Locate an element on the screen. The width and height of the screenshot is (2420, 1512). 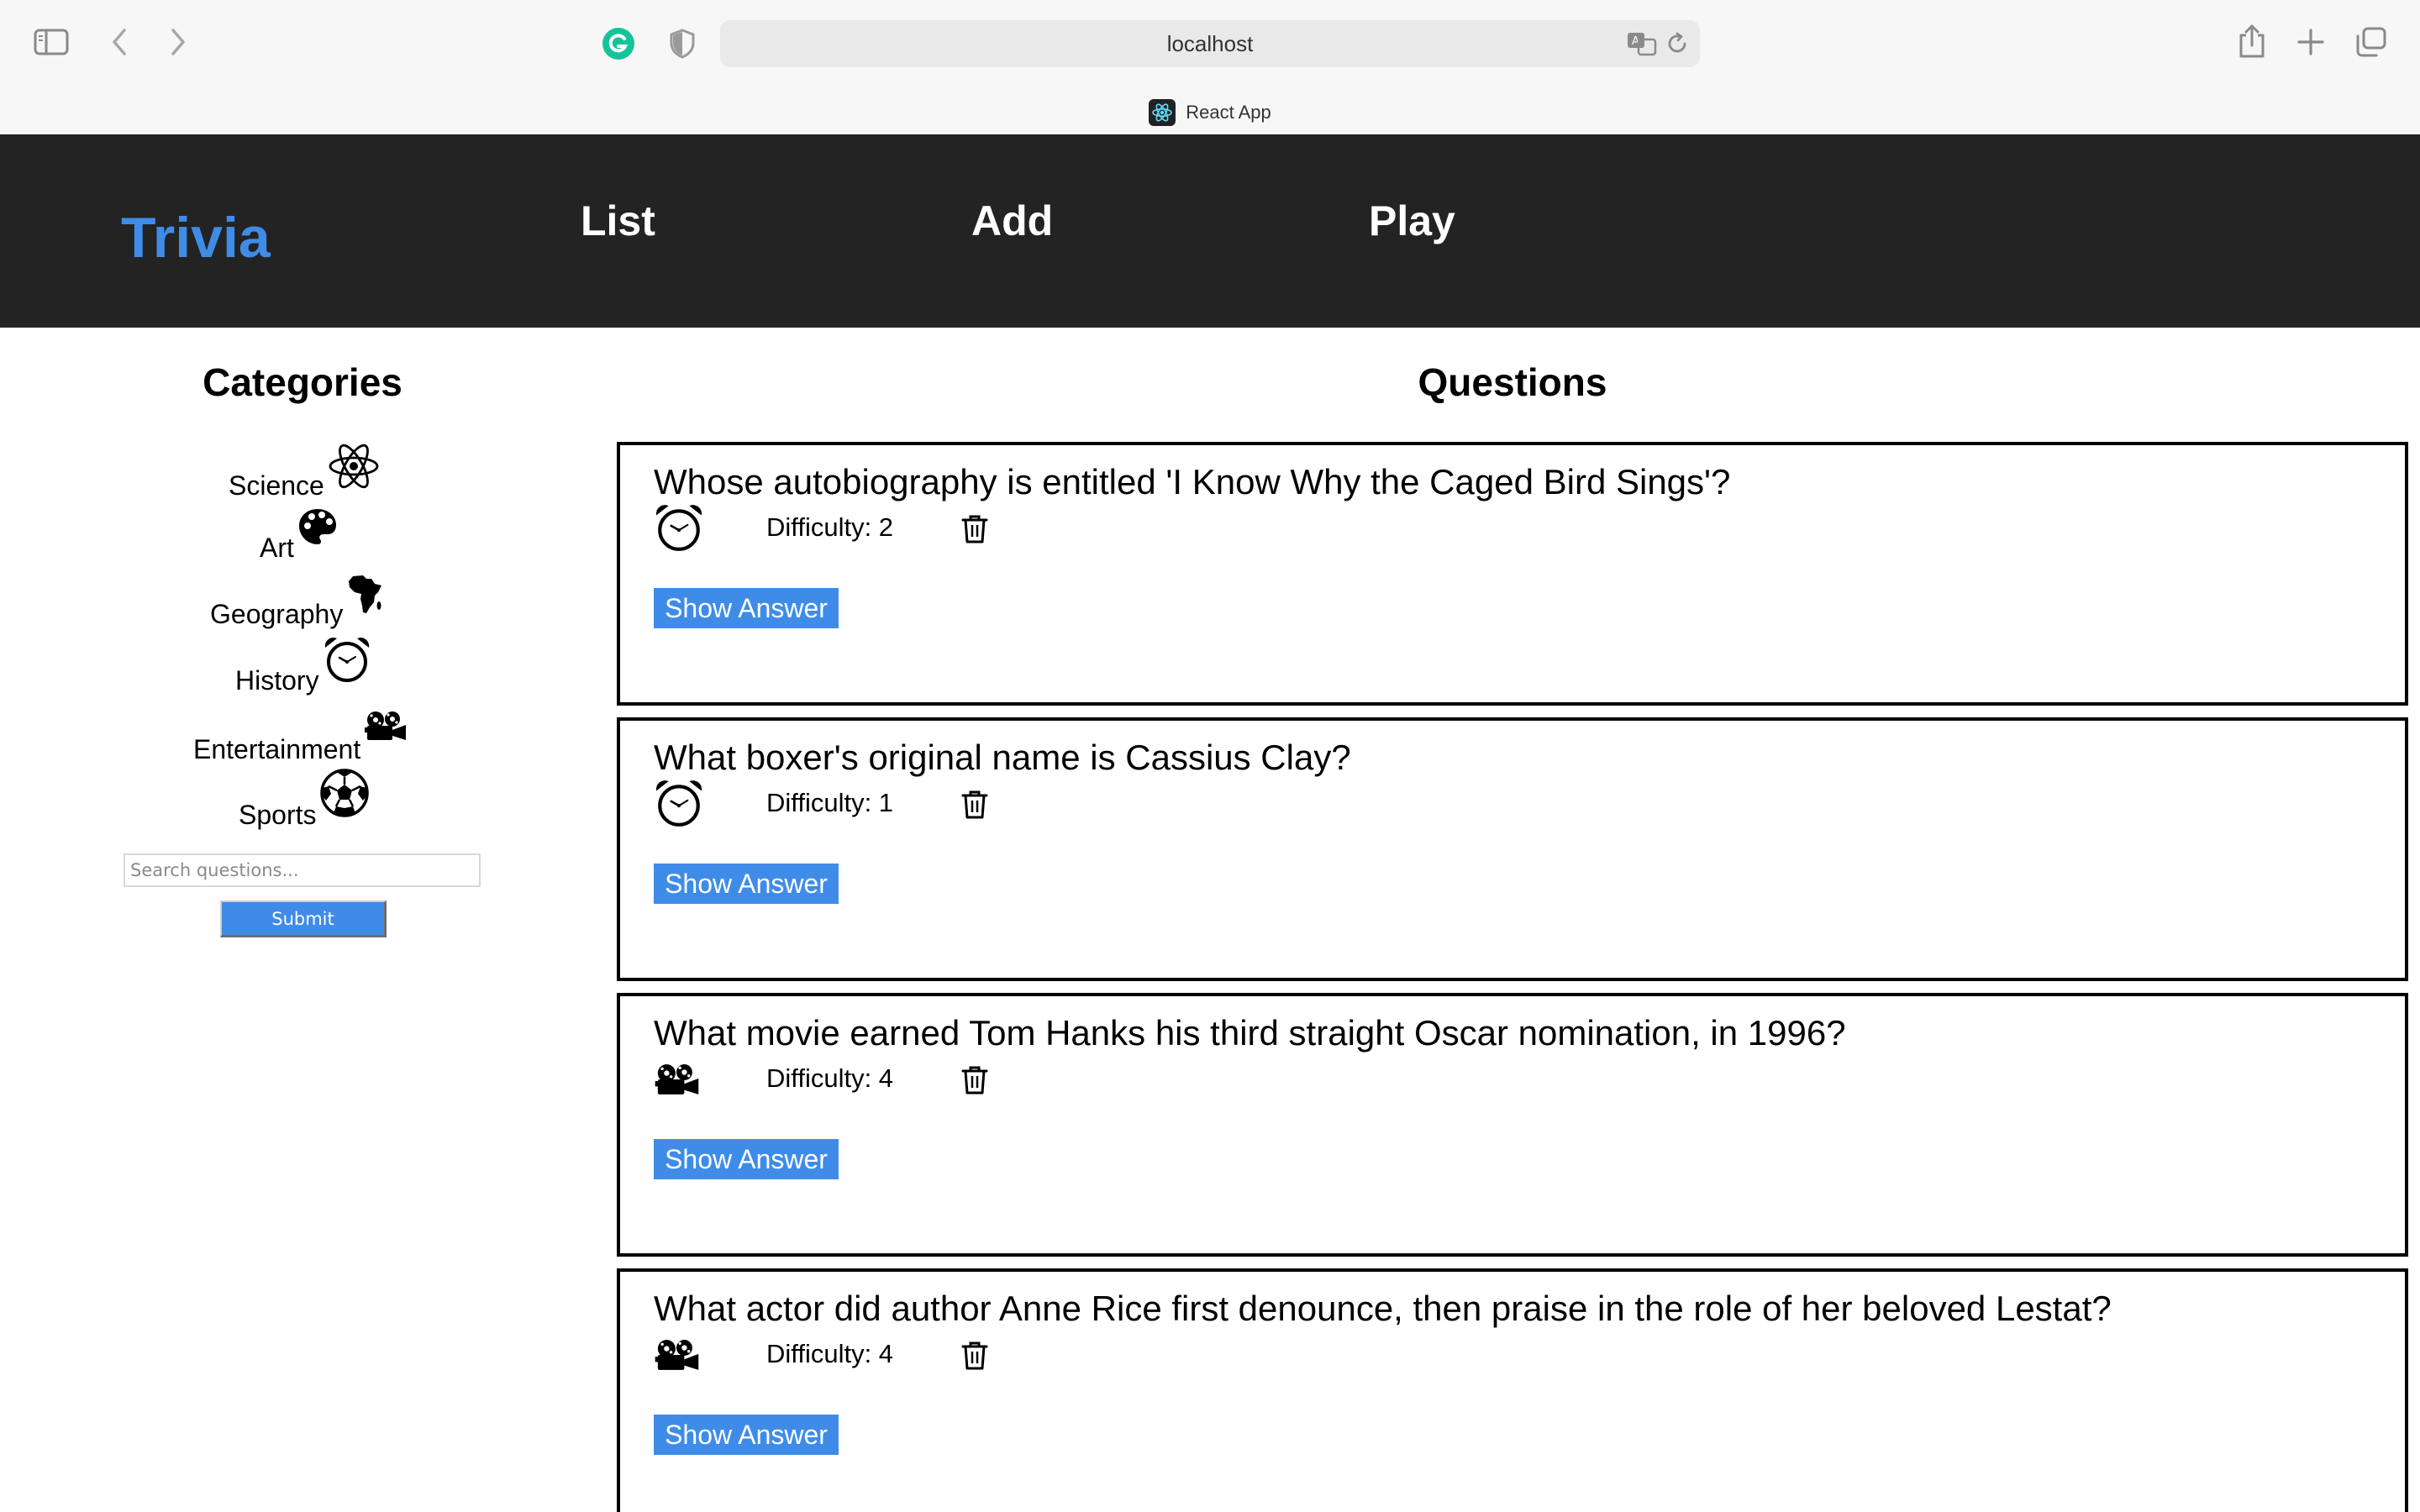
category-label: Entertainment is located at coordinates (277, 749).